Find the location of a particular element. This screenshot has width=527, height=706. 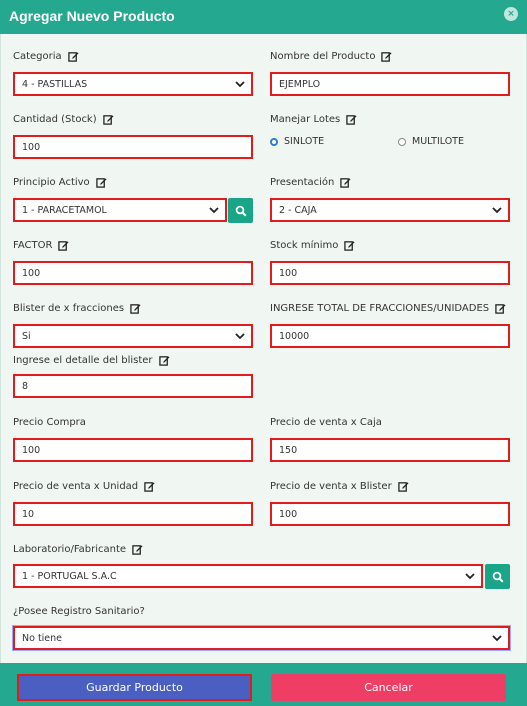

precio-blister-label: Precio de venta x Blister is located at coordinates (339, 486).